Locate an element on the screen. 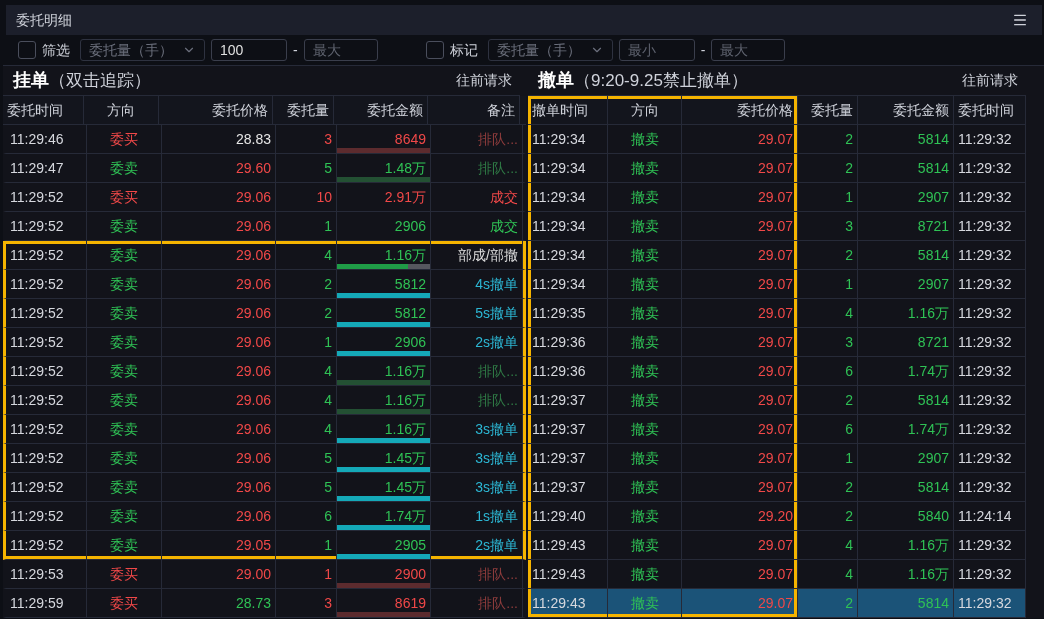 The image size is (1044, 619). table-row: 11:29:52 委卖 29.06 4 1.16万 3s撤单 is located at coordinates (264, 429).